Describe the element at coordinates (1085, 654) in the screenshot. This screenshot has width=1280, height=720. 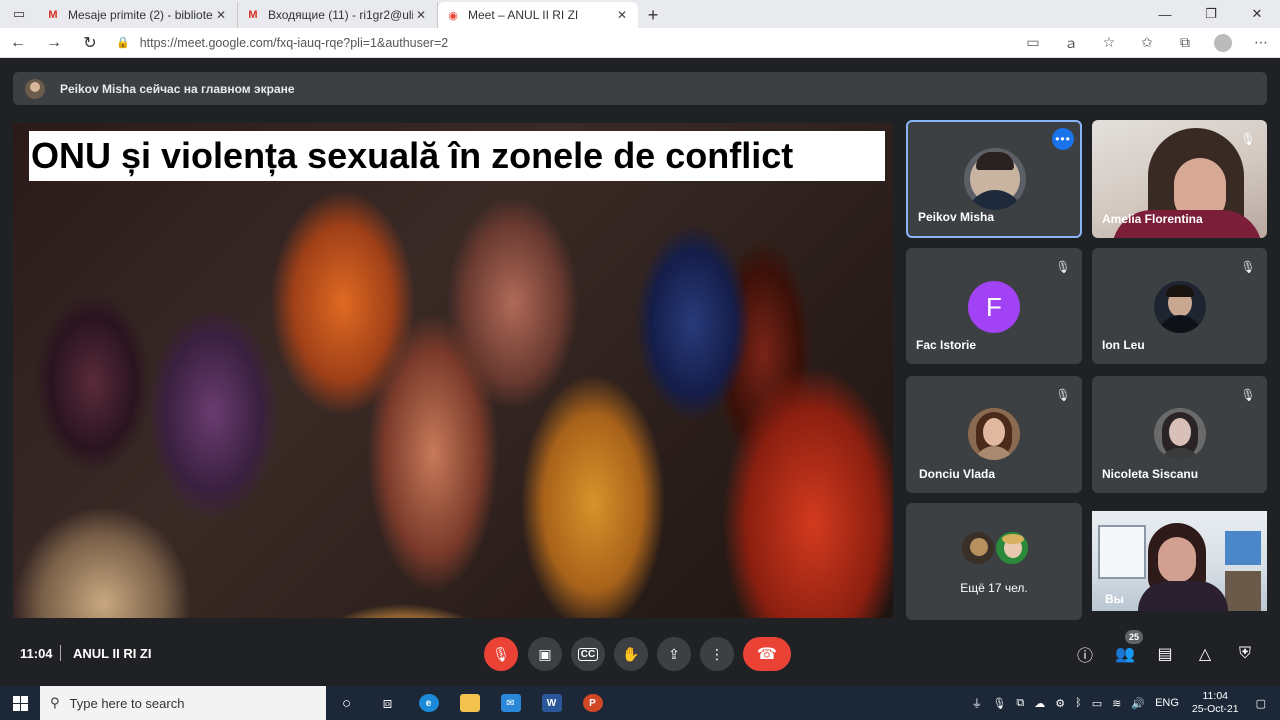
I see `meeting-info-button: ⓘ` at that location.